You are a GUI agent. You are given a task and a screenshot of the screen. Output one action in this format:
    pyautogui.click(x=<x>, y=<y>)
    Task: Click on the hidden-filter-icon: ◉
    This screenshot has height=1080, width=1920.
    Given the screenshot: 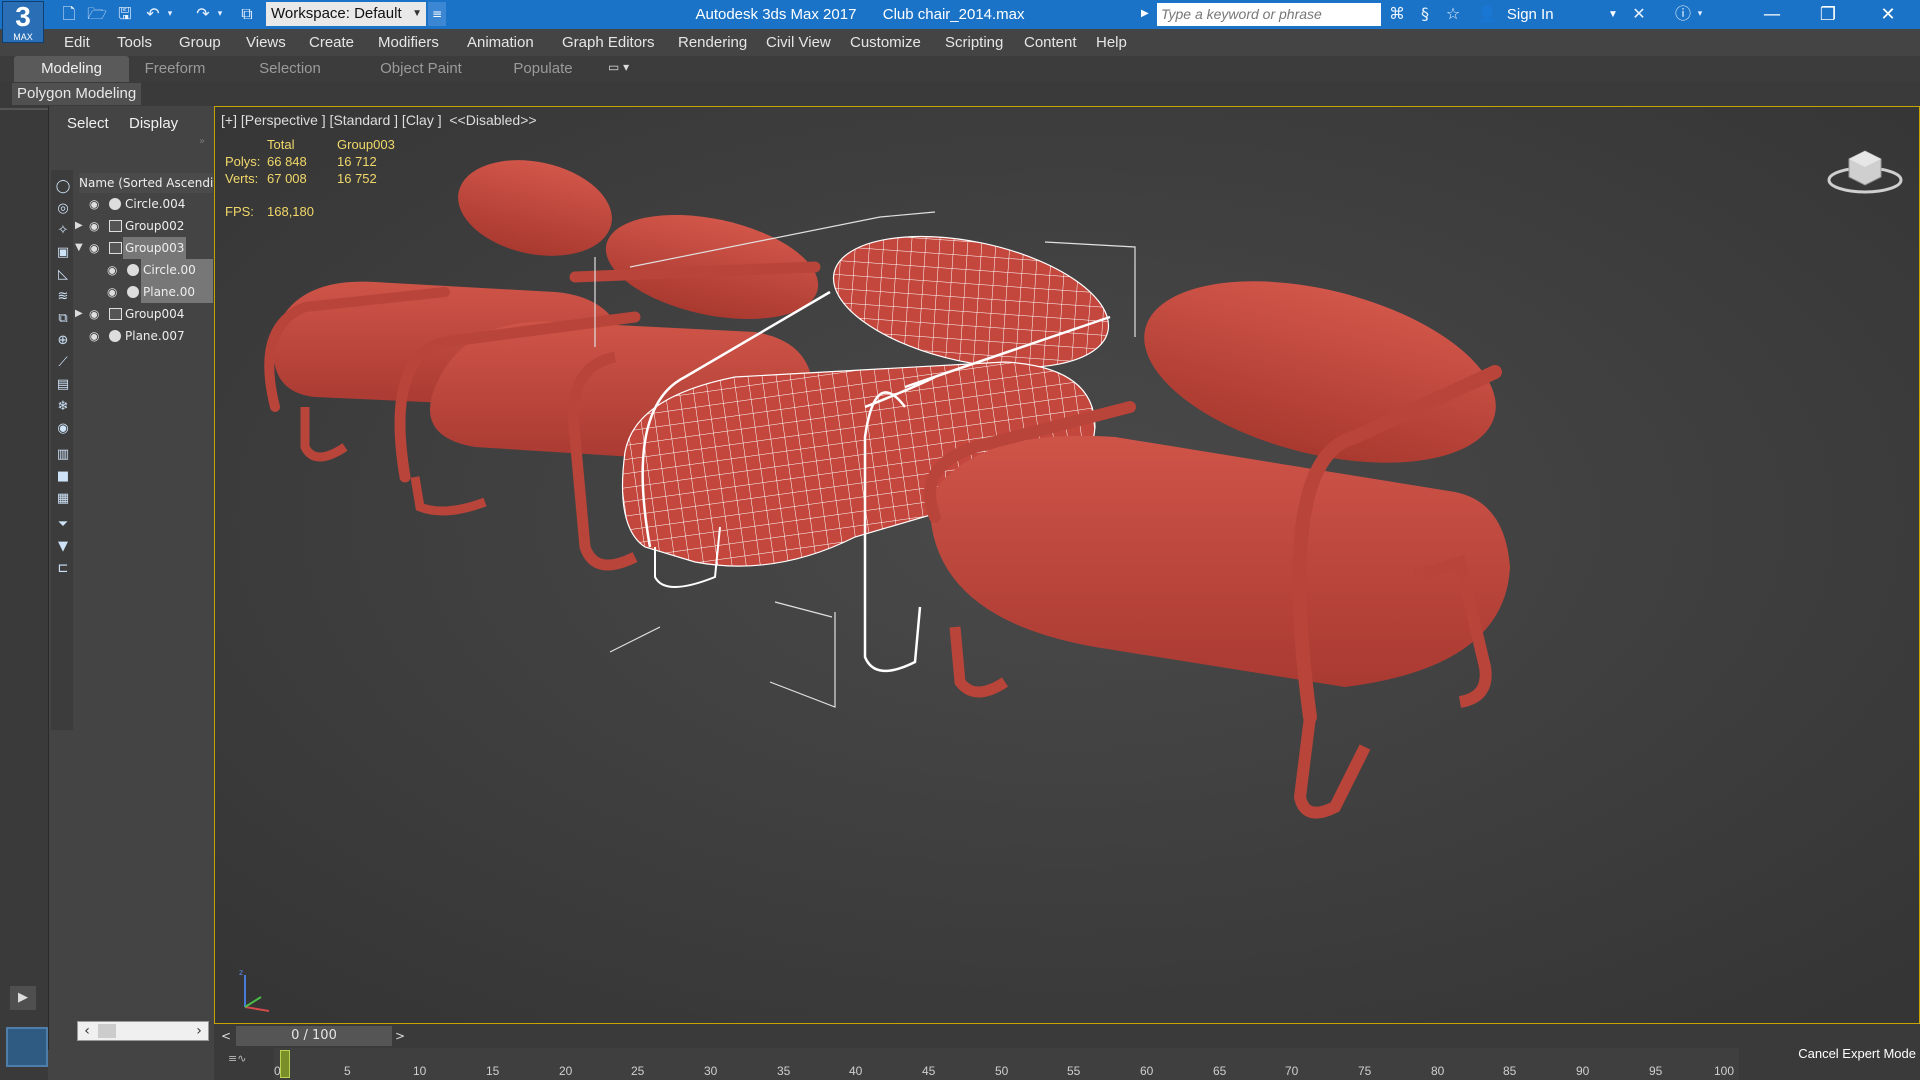 What is the action you would take?
    pyautogui.click(x=63, y=429)
    